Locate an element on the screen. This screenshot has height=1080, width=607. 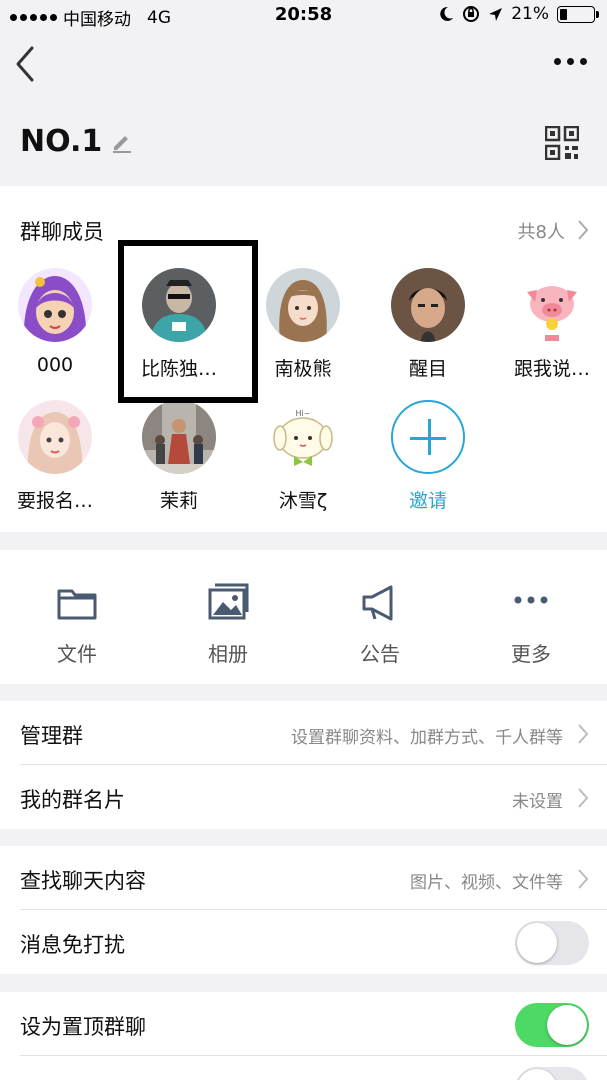
my-group-card-row: 我的群名片 未设置 is located at coordinates (303, 797).